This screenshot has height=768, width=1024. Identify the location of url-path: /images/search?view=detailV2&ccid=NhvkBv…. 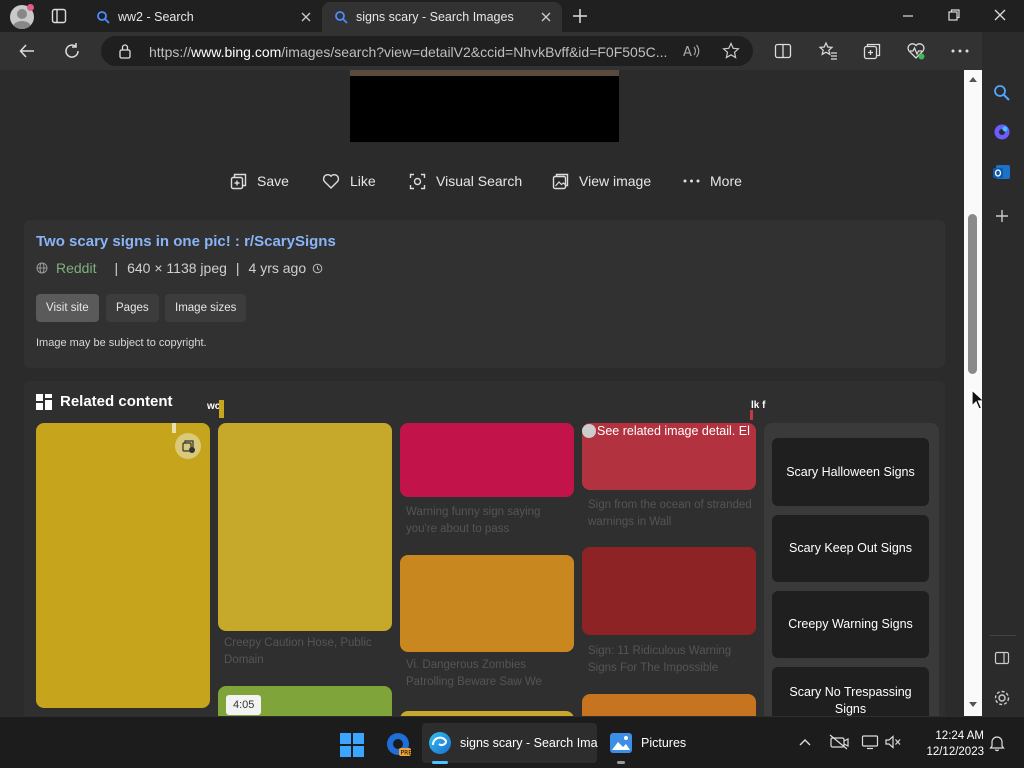
(474, 52).